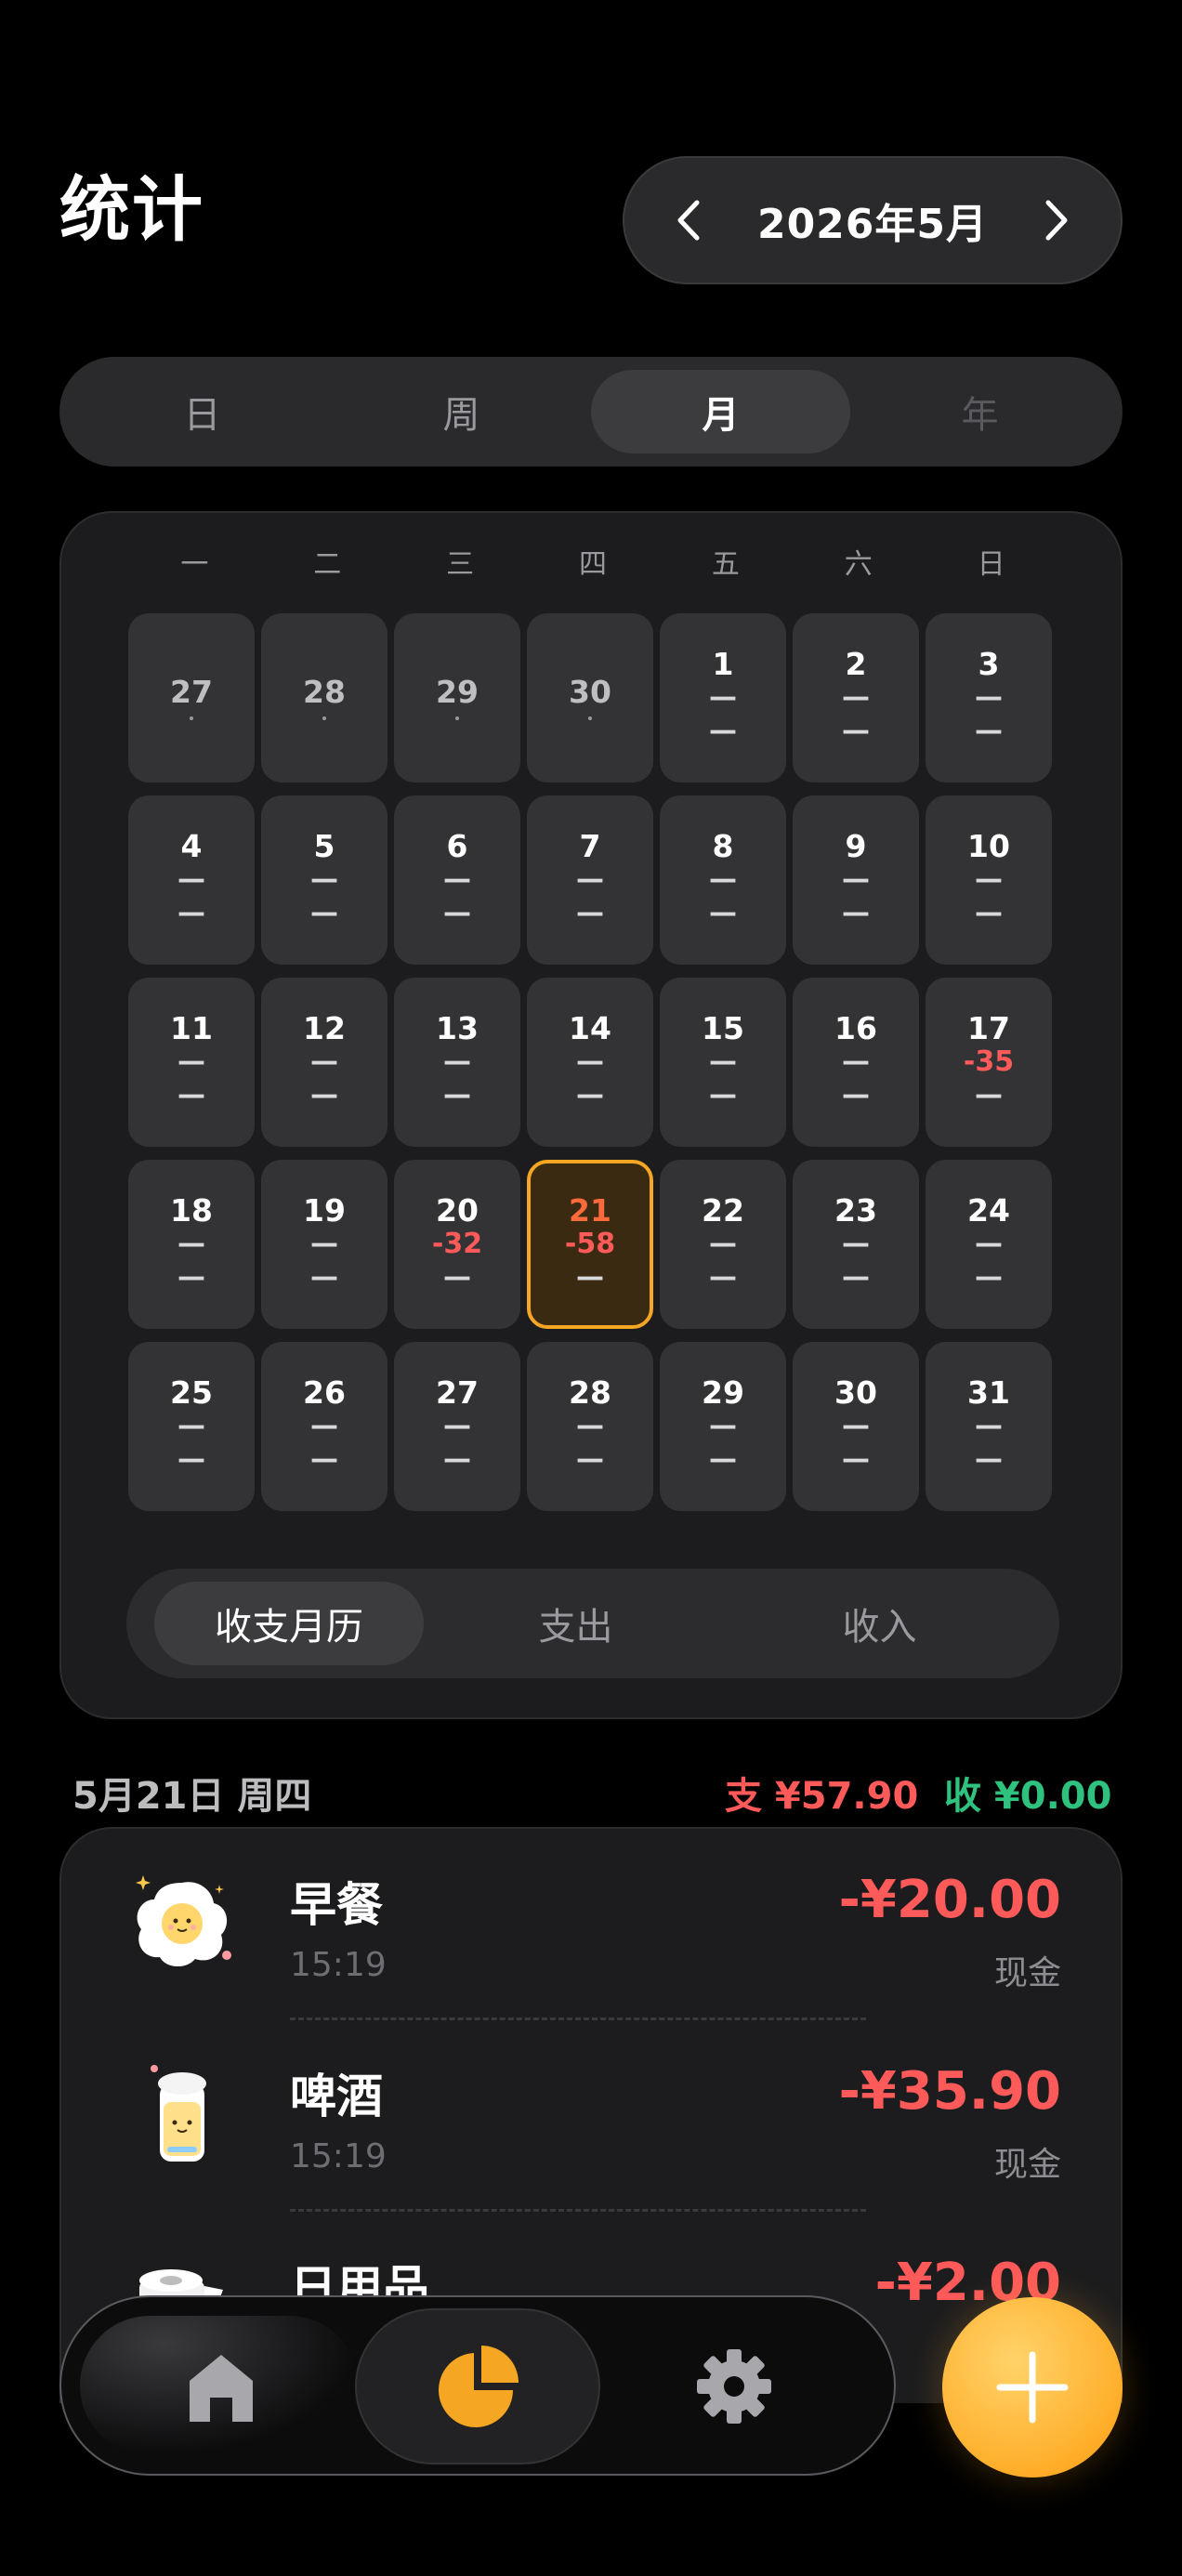 Image resolution: width=1182 pixels, height=2576 pixels. Describe the element at coordinates (688, 220) in the screenshot. I see `chevron-left-icon` at that location.